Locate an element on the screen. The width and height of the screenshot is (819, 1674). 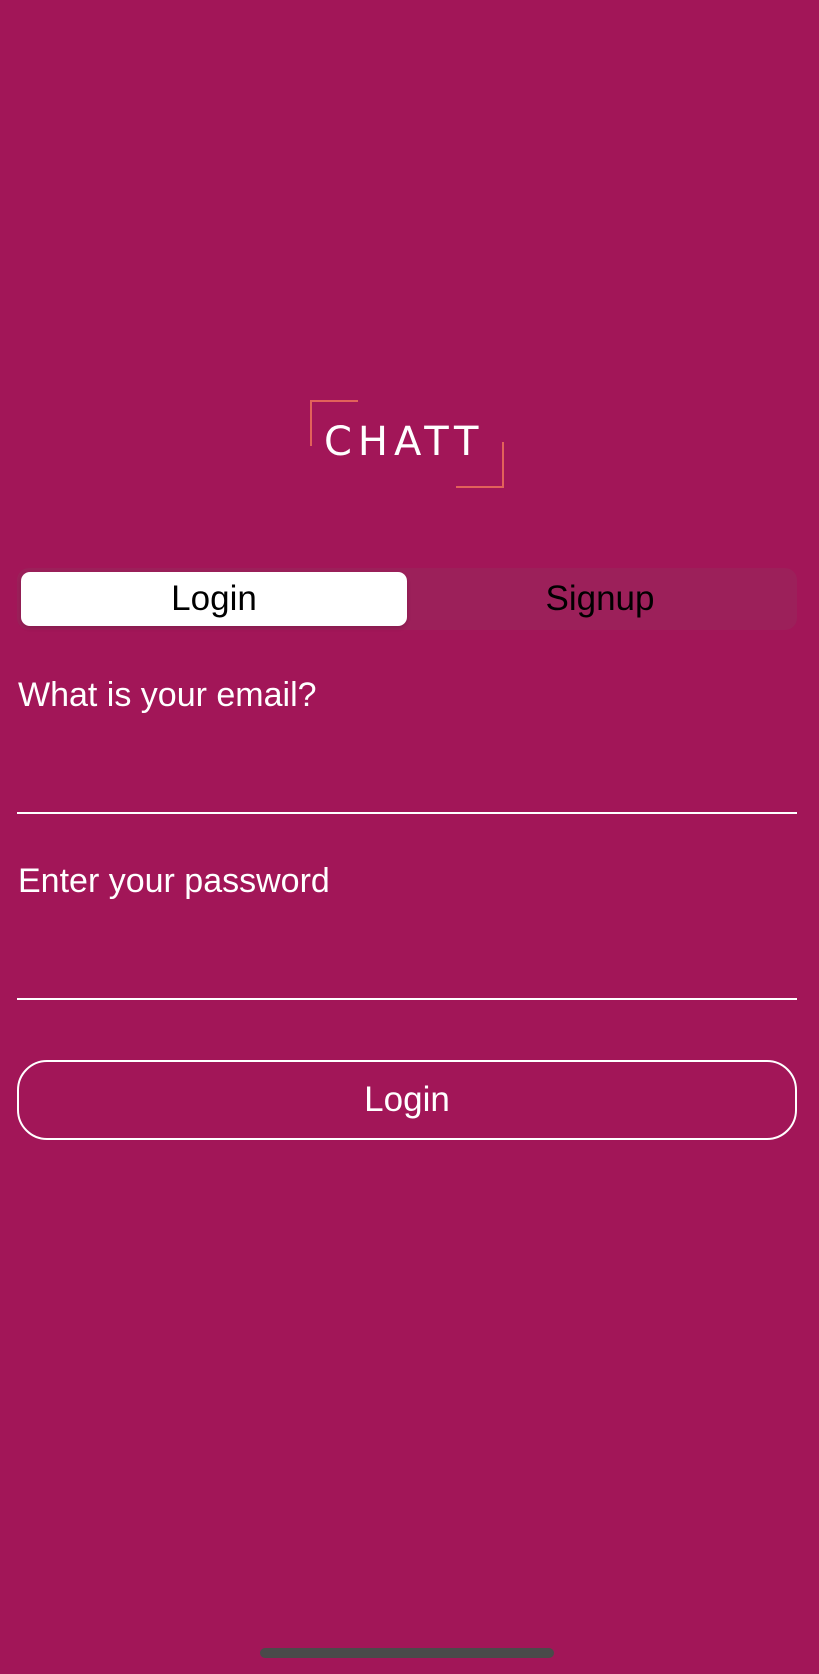
password-field is located at coordinates (407, 974).